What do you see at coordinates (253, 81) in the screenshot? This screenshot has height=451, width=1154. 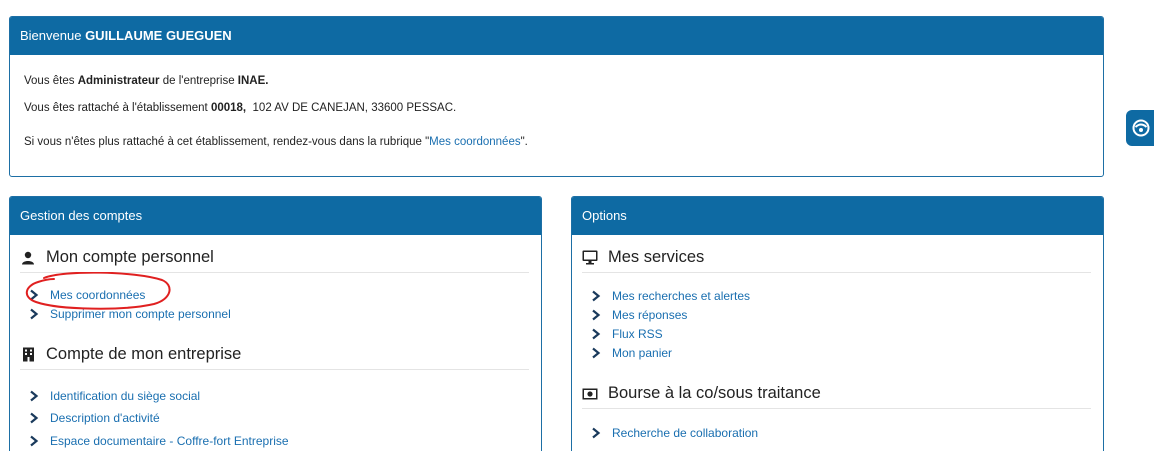 I see `company-name: INAE.` at bounding box center [253, 81].